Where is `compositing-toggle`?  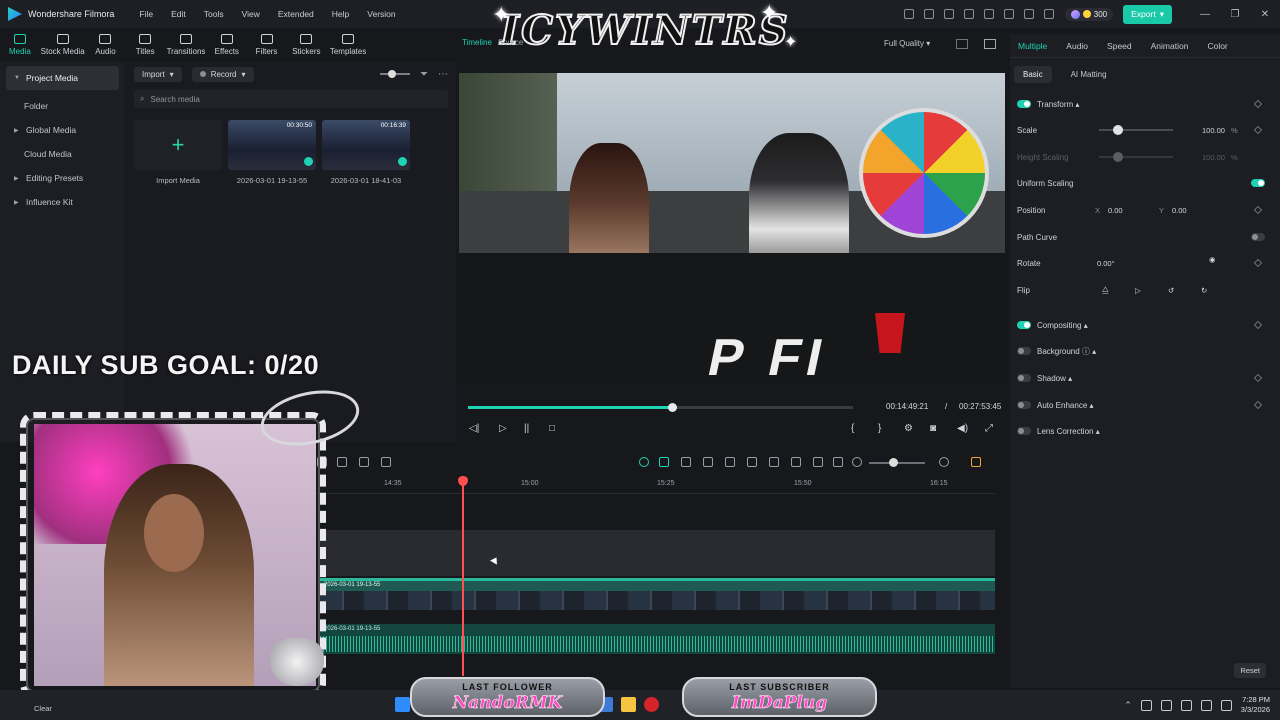 compositing-toggle is located at coordinates (1024, 325).